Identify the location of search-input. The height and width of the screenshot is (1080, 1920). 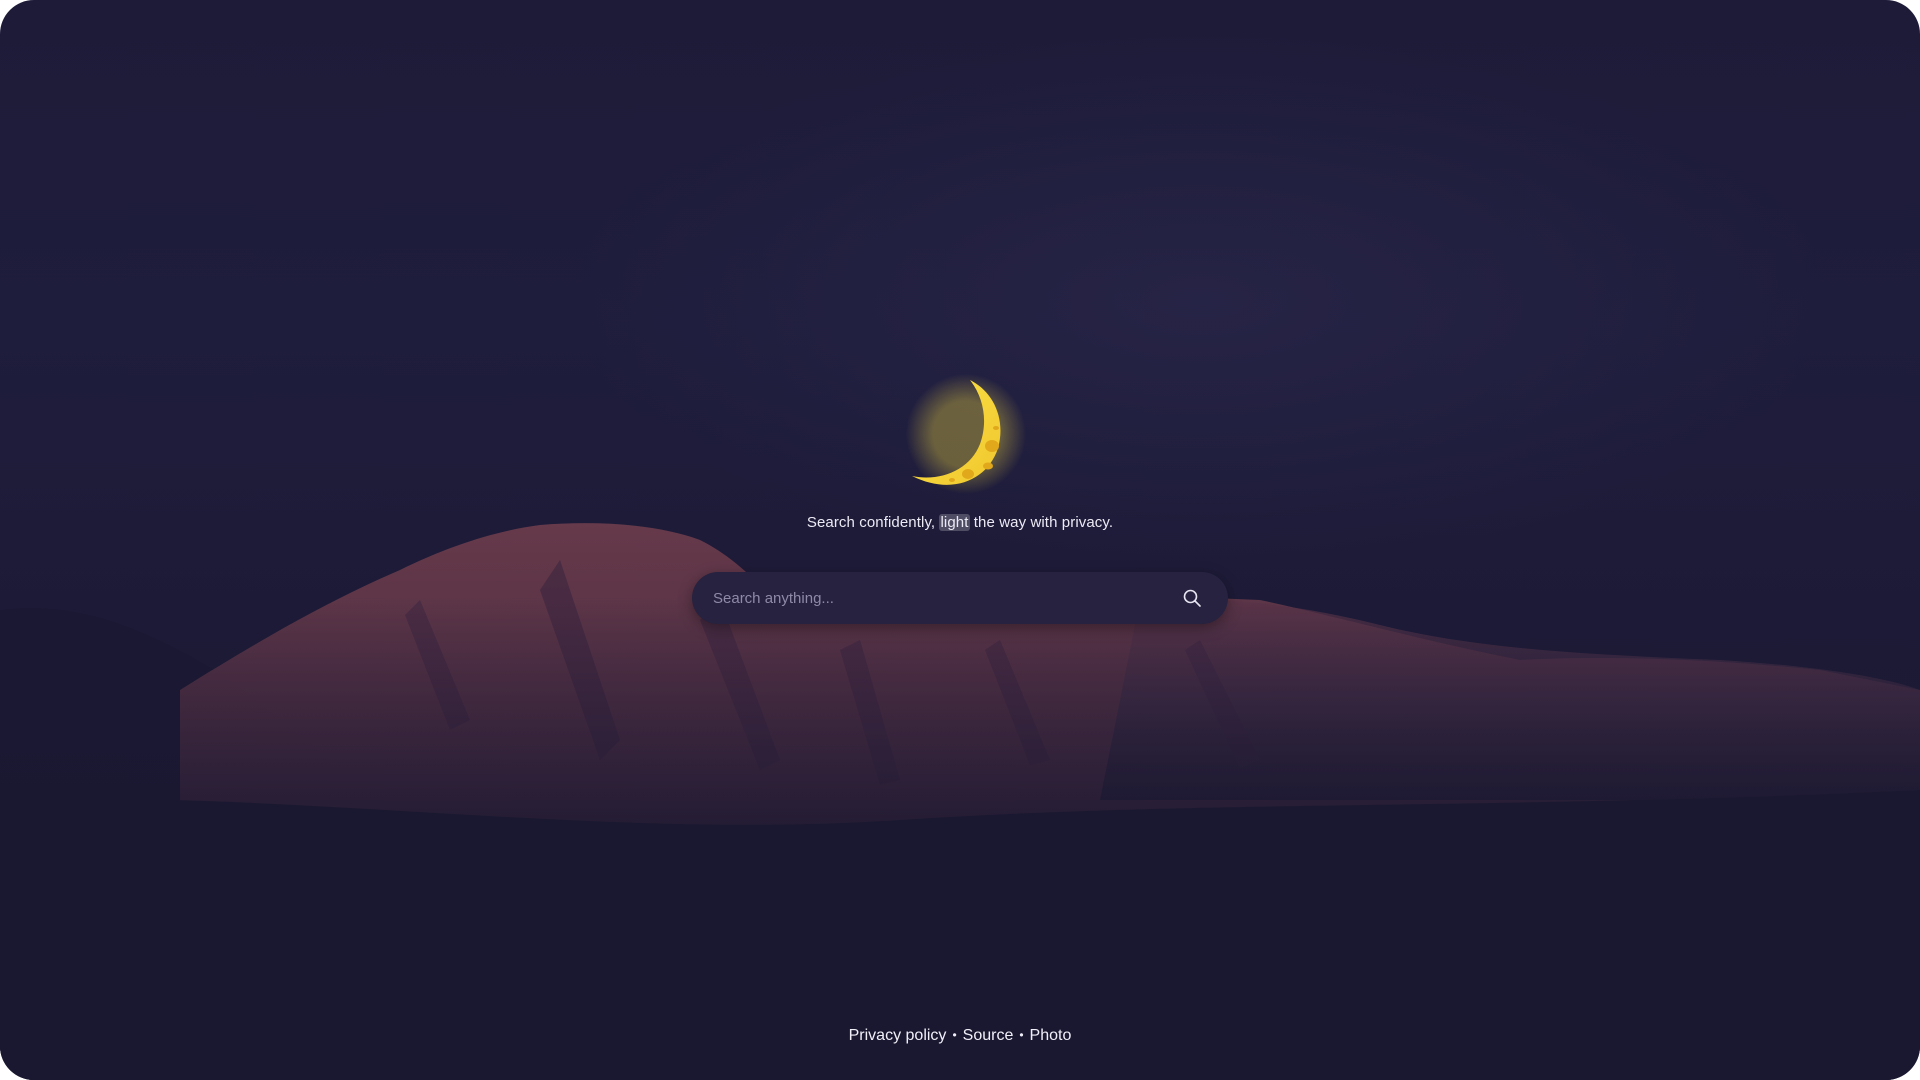
(929, 598).